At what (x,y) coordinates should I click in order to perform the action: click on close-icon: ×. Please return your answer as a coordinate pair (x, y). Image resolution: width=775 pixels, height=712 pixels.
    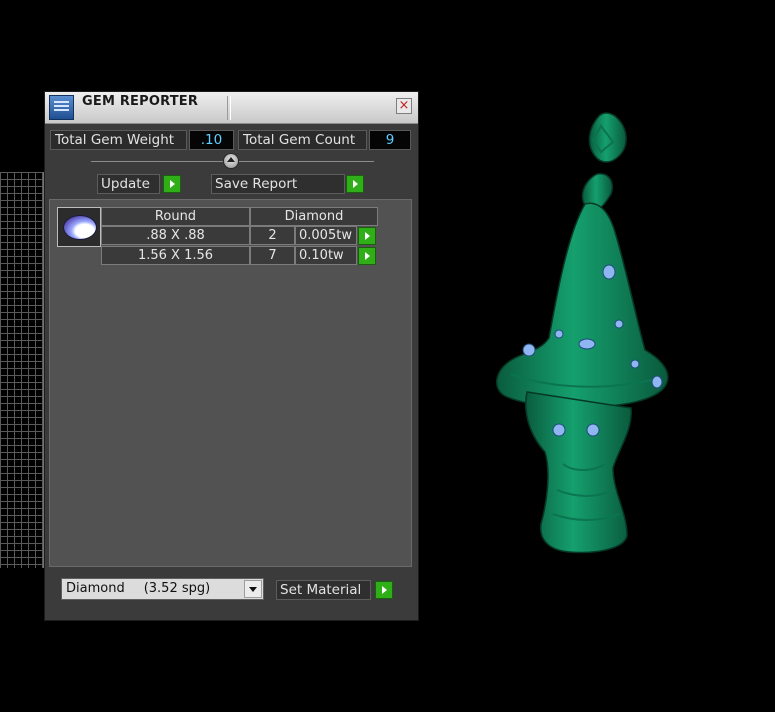
    Looking at the image, I should click on (404, 106).